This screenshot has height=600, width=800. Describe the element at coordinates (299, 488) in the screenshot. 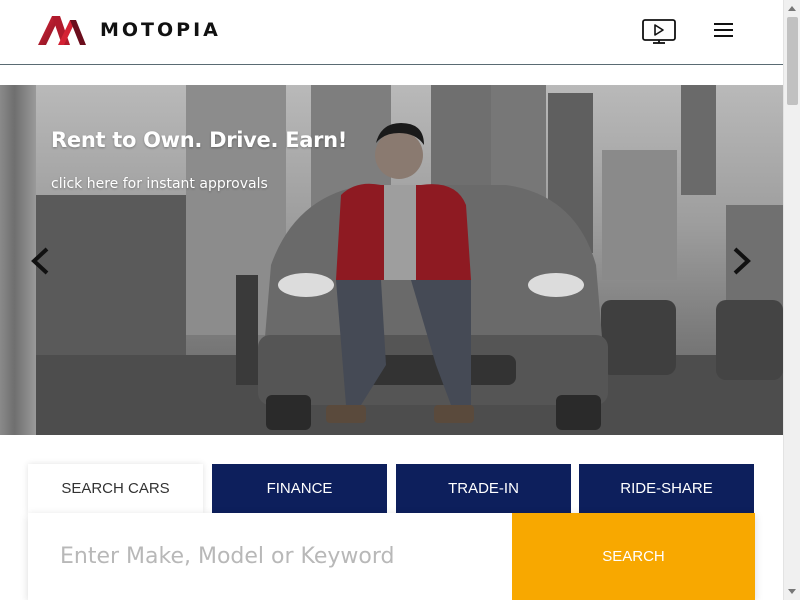

I see `tab-finance: FINANCE` at that location.